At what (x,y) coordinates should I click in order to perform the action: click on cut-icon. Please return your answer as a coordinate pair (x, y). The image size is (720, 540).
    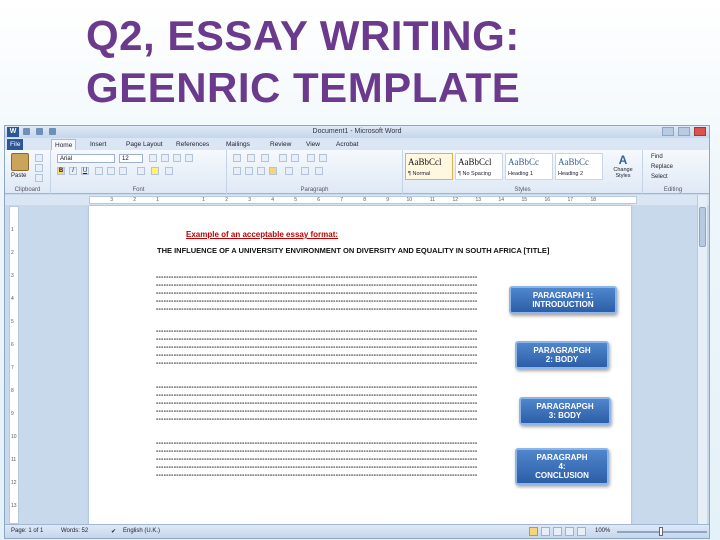
    Looking at the image, I should click on (39, 158).